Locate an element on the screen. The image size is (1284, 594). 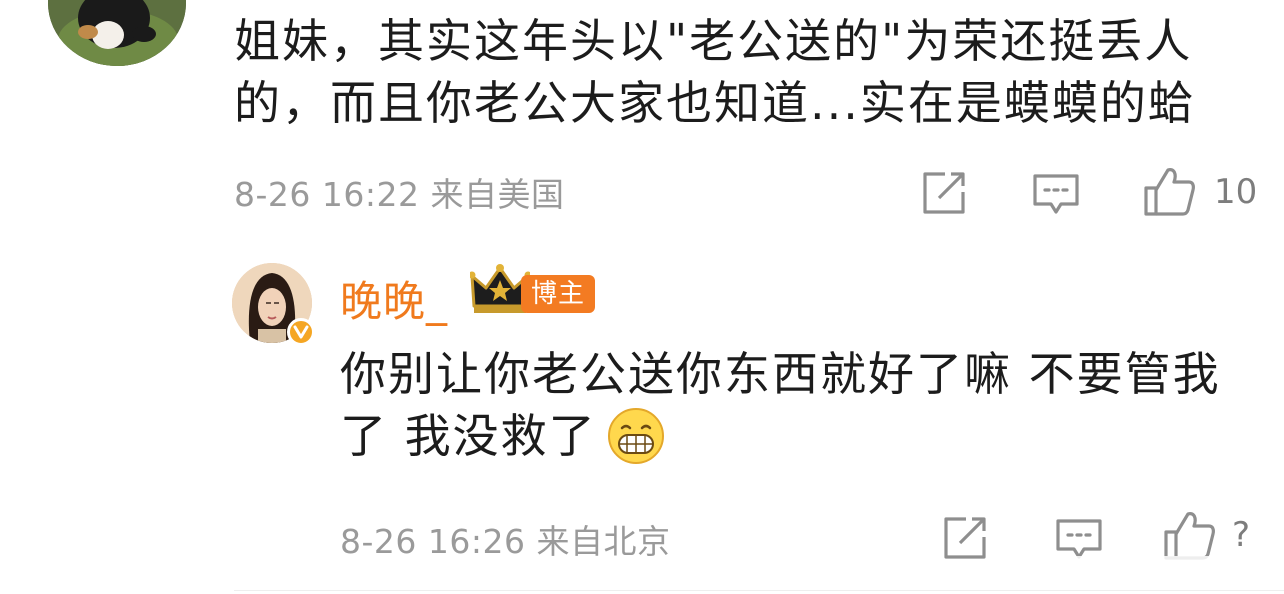
blogger-tag: 博主 is located at coordinates (558, 294).